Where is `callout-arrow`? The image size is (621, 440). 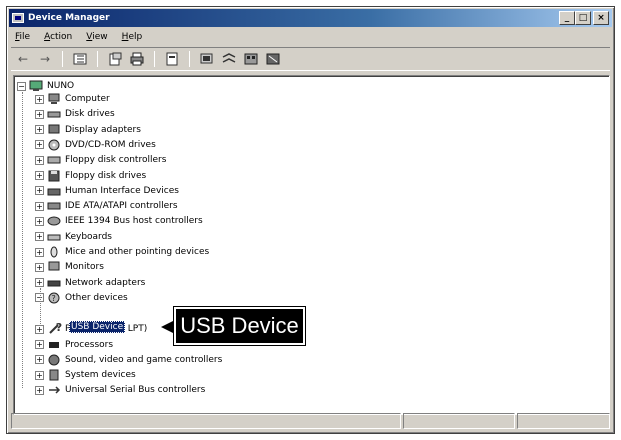
callout-arrow is located at coordinates (168, 327).